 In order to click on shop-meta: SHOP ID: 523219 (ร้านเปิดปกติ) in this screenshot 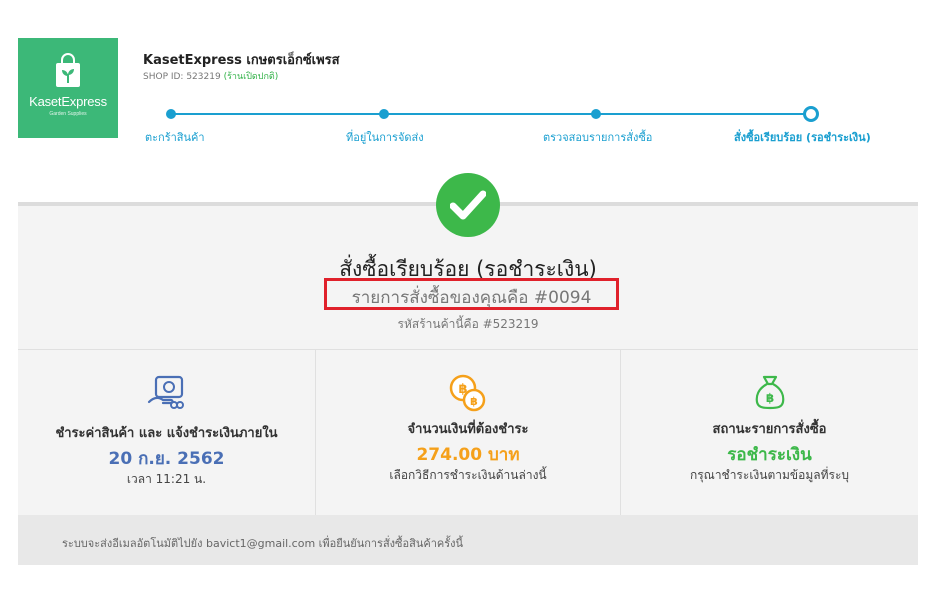, I will do `click(210, 76)`.